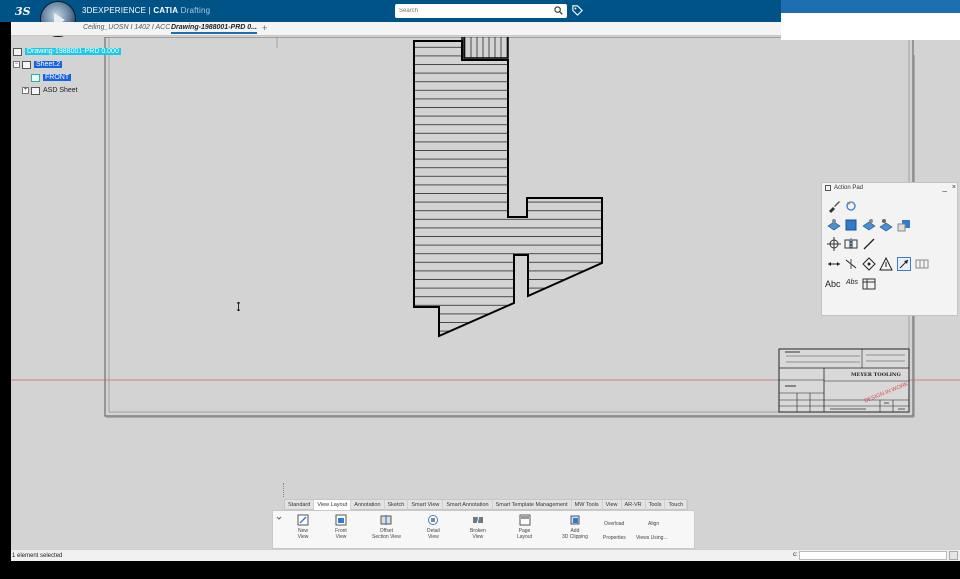 The height and width of the screenshot is (579, 960). What do you see at coordinates (575, 527) in the screenshot?
I see `add-3d-clipping-button: Add 3D Clipping` at bounding box center [575, 527].